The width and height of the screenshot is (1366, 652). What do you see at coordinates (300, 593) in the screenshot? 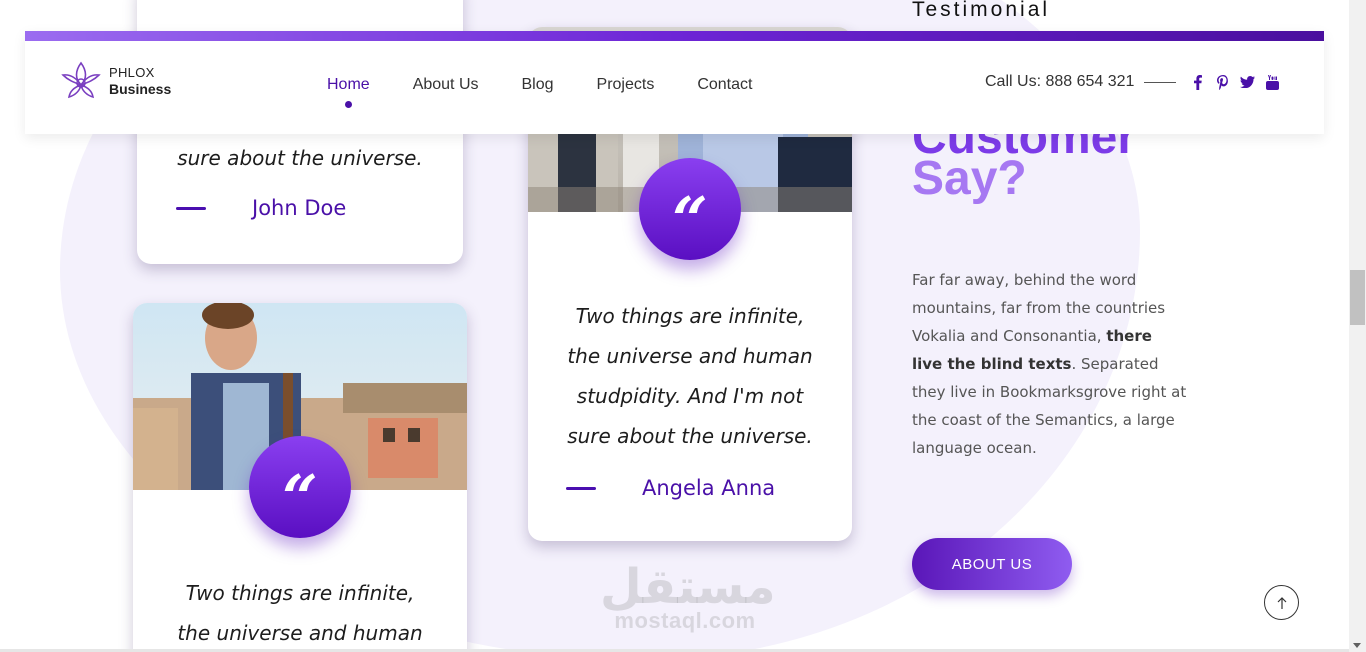
I see `card-3-quote-line-1: Two things are infinite,` at bounding box center [300, 593].